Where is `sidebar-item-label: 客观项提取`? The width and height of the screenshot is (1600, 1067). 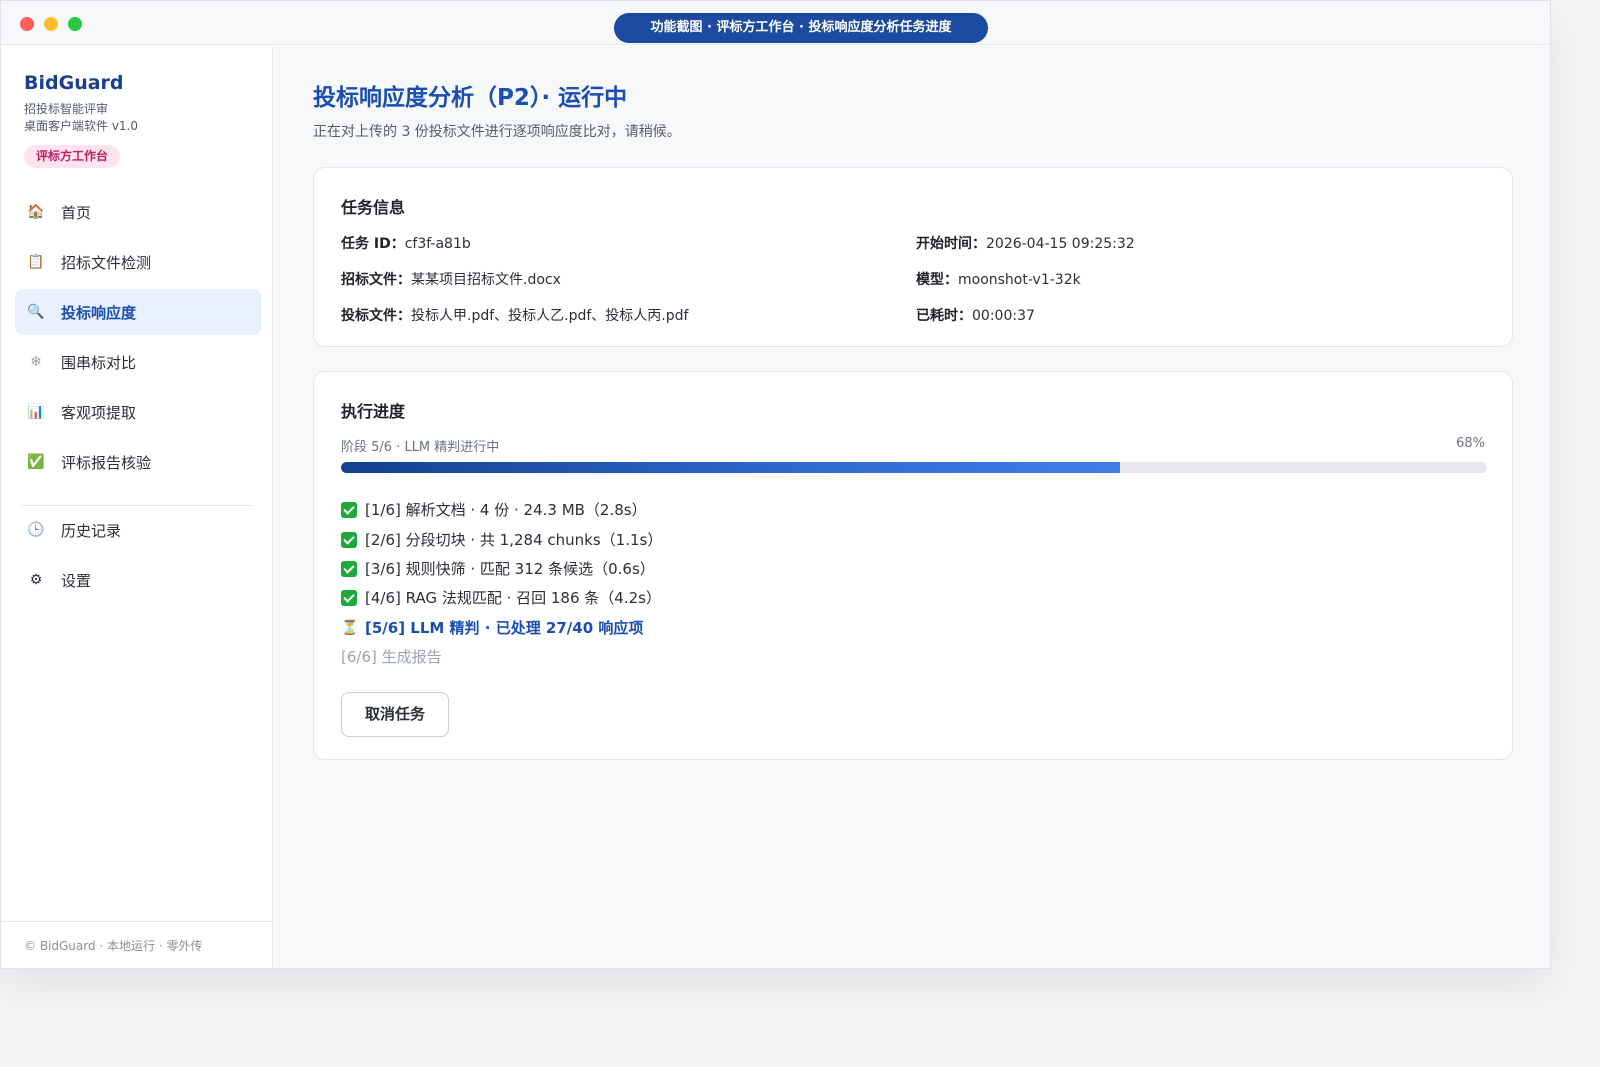 sidebar-item-label: 客观项提取 is located at coordinates (99, 412).